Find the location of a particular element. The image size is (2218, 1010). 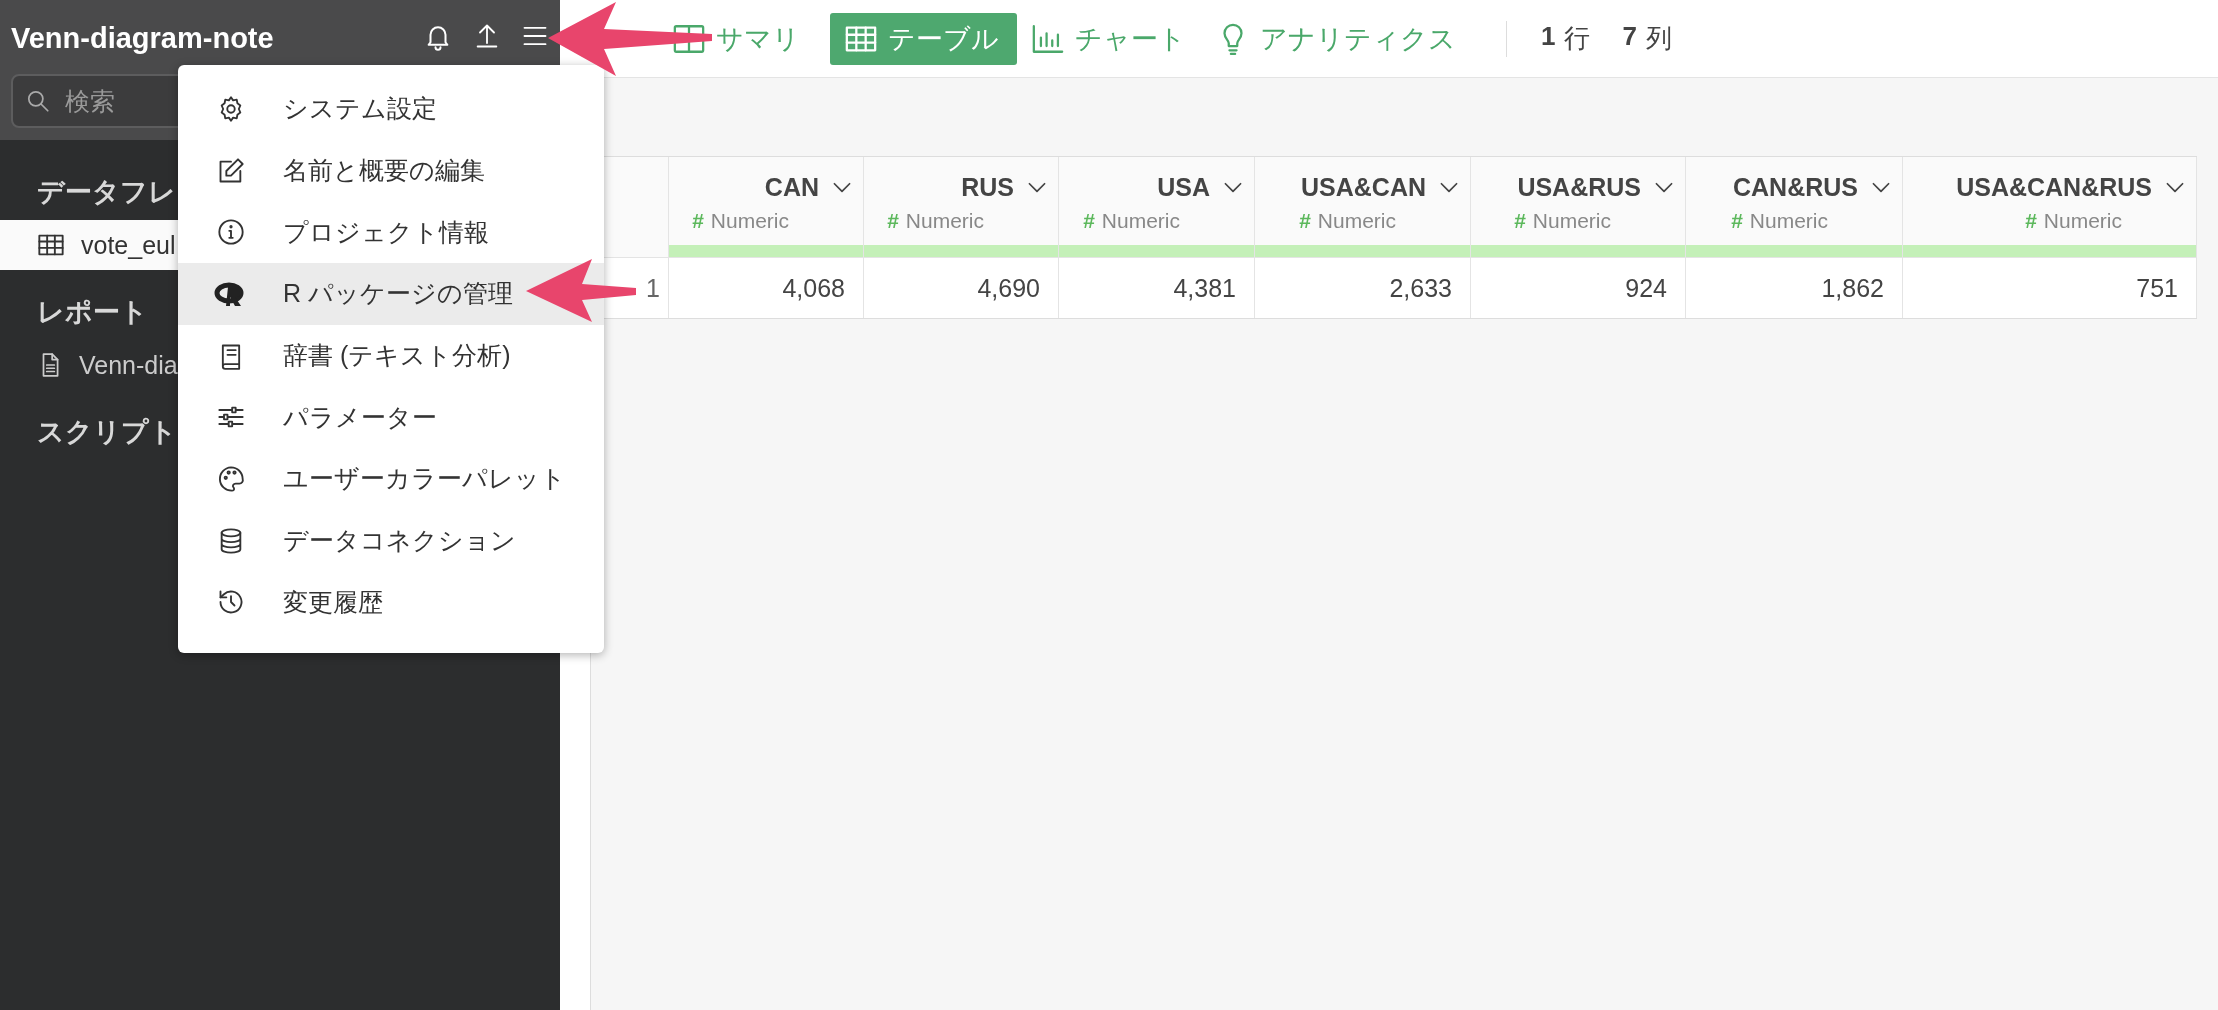

column-count-number: 7 is located at coordinates (1629, 37).